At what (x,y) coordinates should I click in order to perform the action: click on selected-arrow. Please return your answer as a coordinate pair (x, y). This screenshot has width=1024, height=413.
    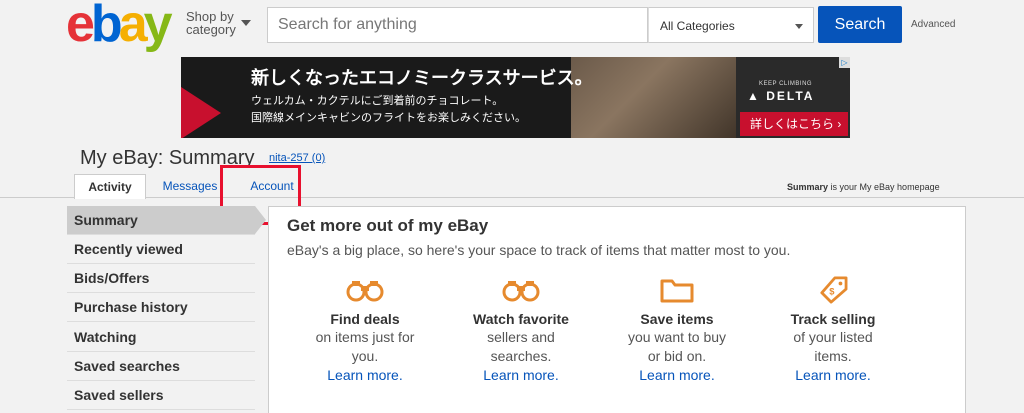
    Looking at the image, I should click on (260, 220).